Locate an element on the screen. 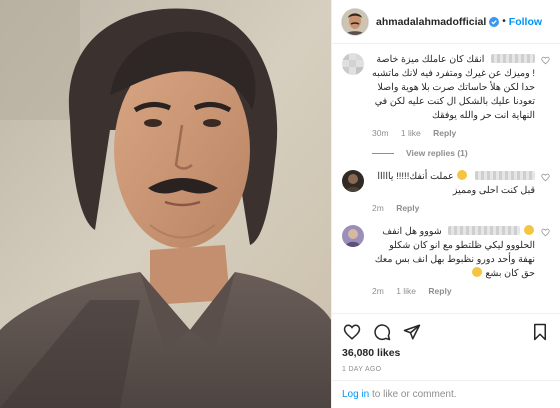  comment-text: عملت أنفك!!!!! يااااا قبل كنت احلى ومميز is located at coordinates (453, 184).